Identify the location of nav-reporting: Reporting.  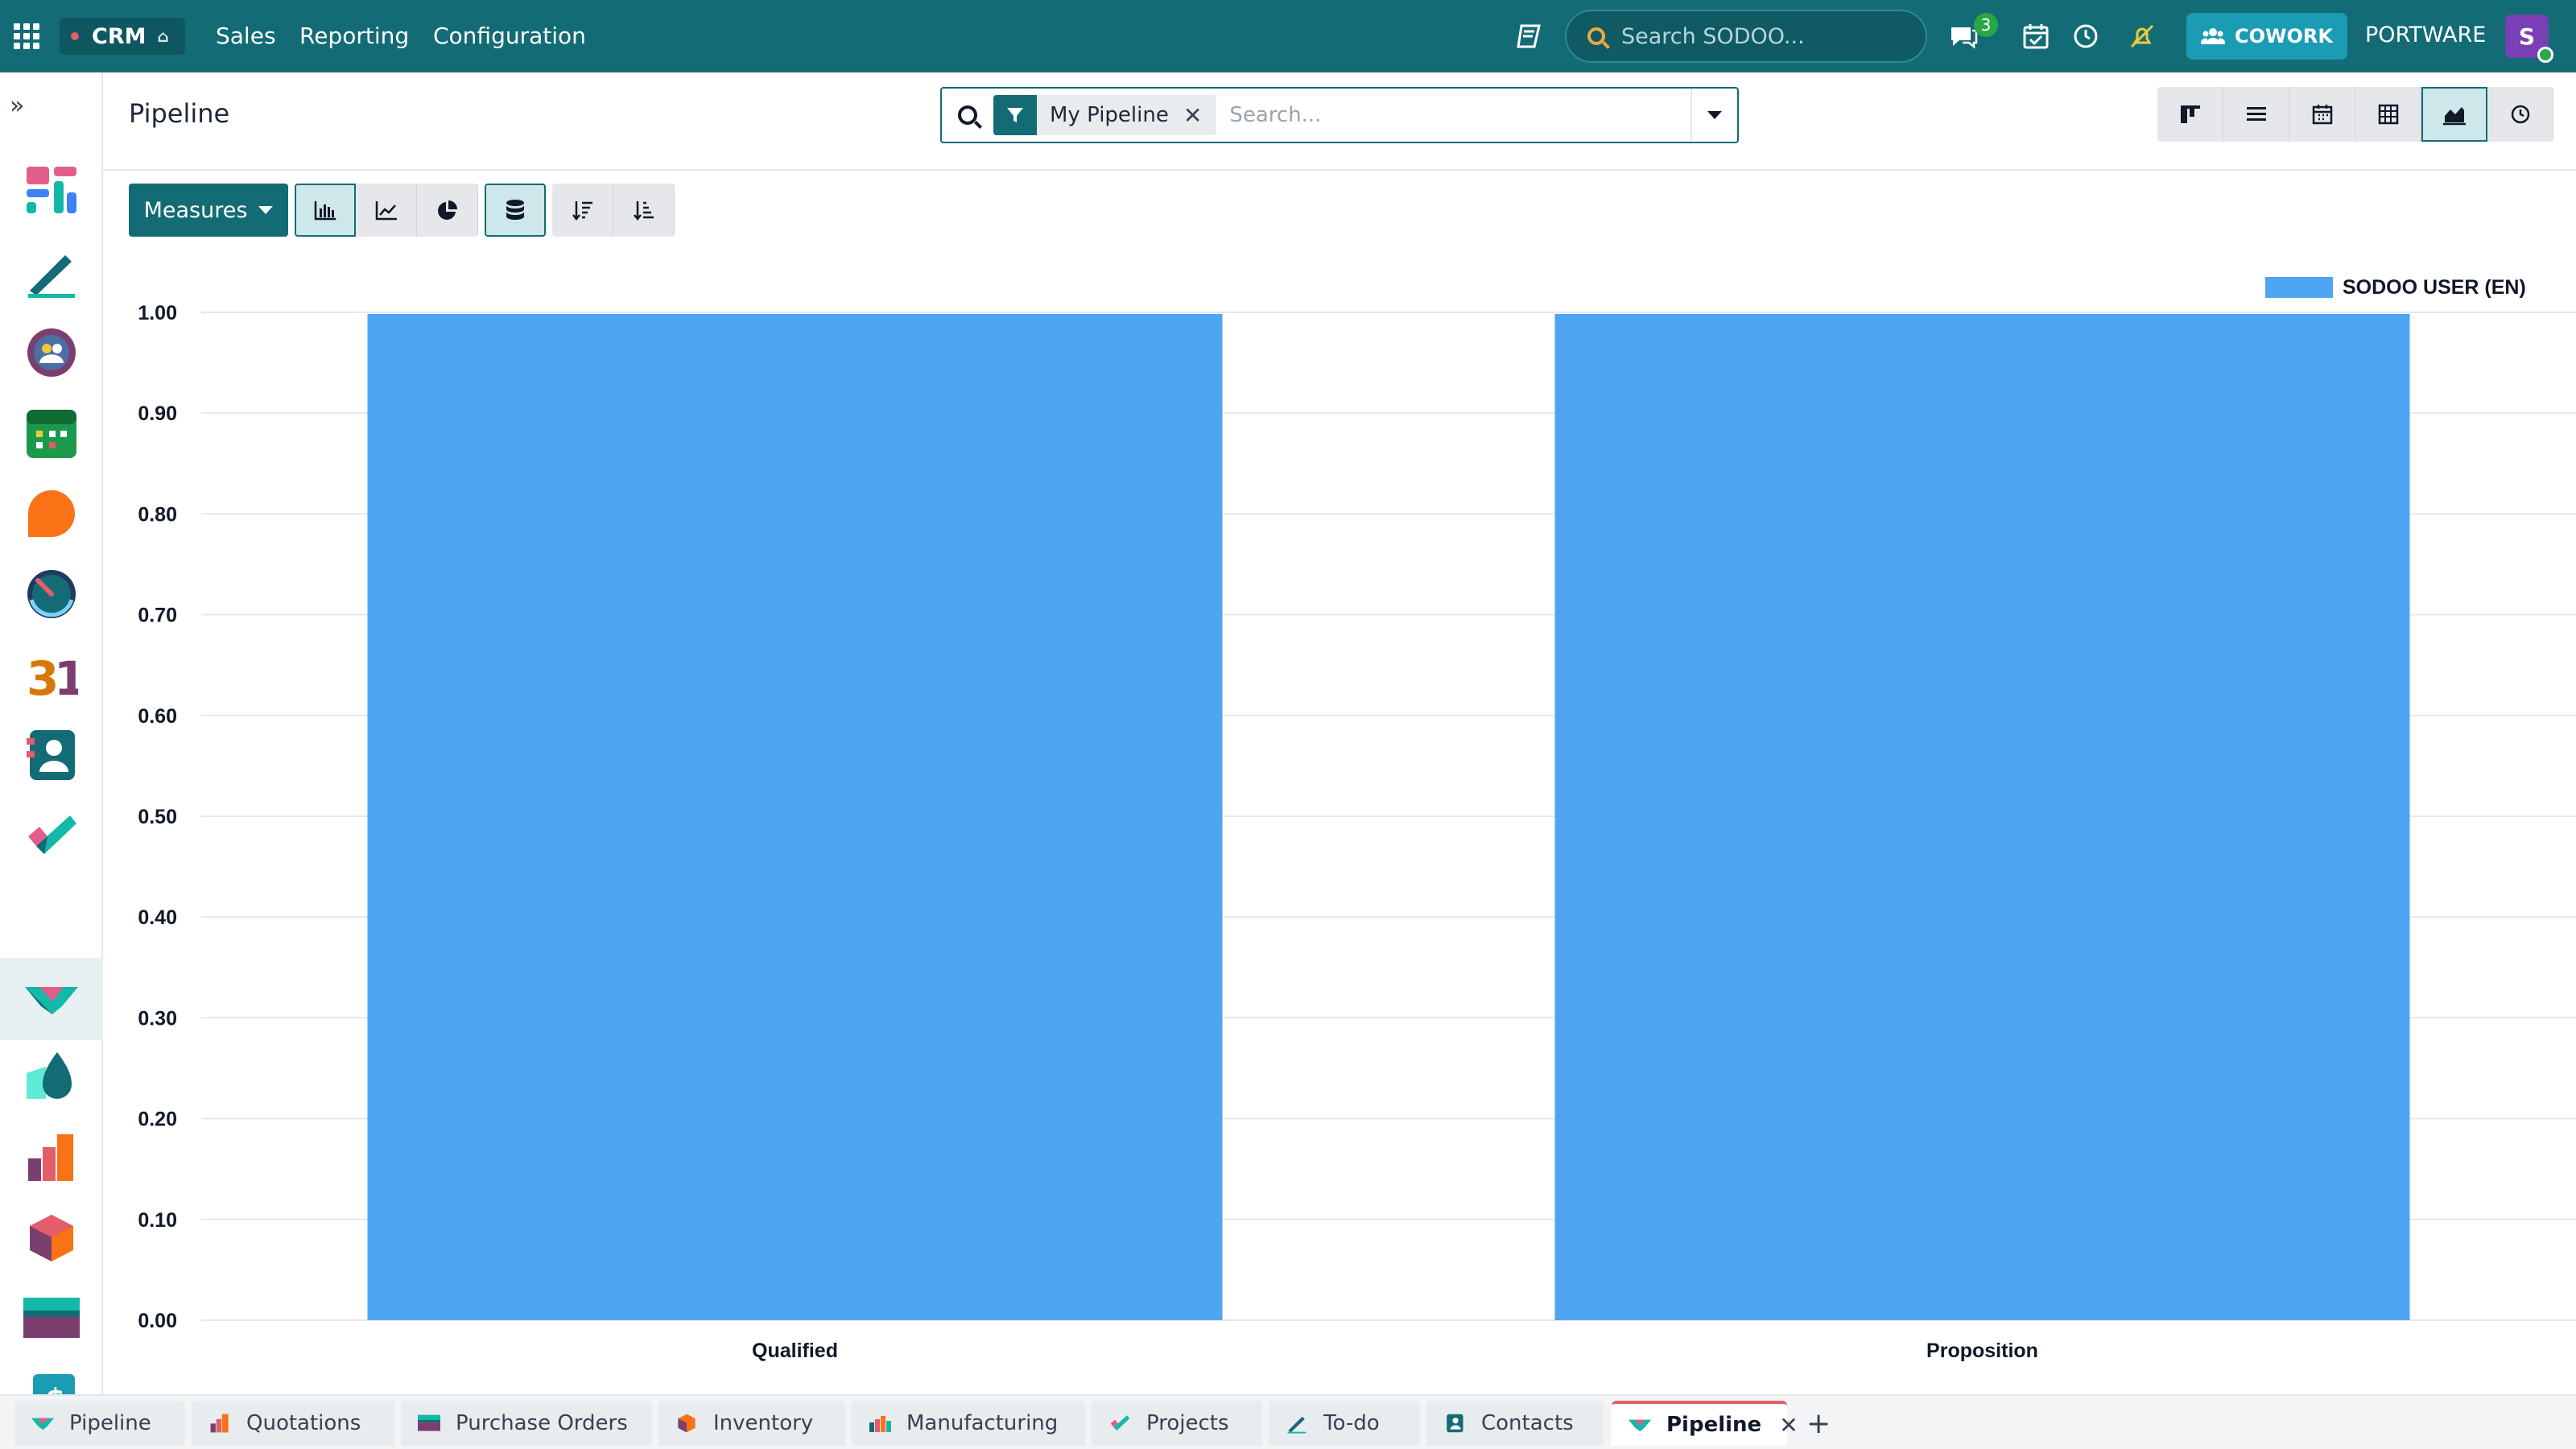
(354, 36).